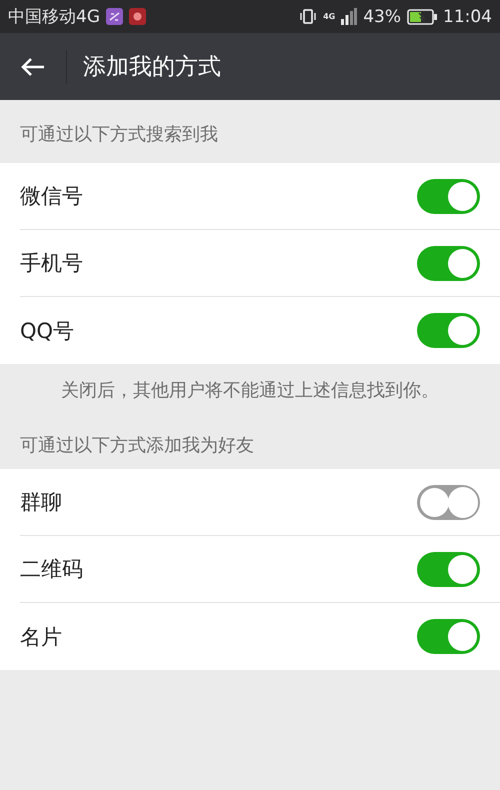 The width and height of the screenshot is (500, 790). Describe the element at coordinates (48, 331) in the screenshot. I see `setting-label: QQ号` at that location.